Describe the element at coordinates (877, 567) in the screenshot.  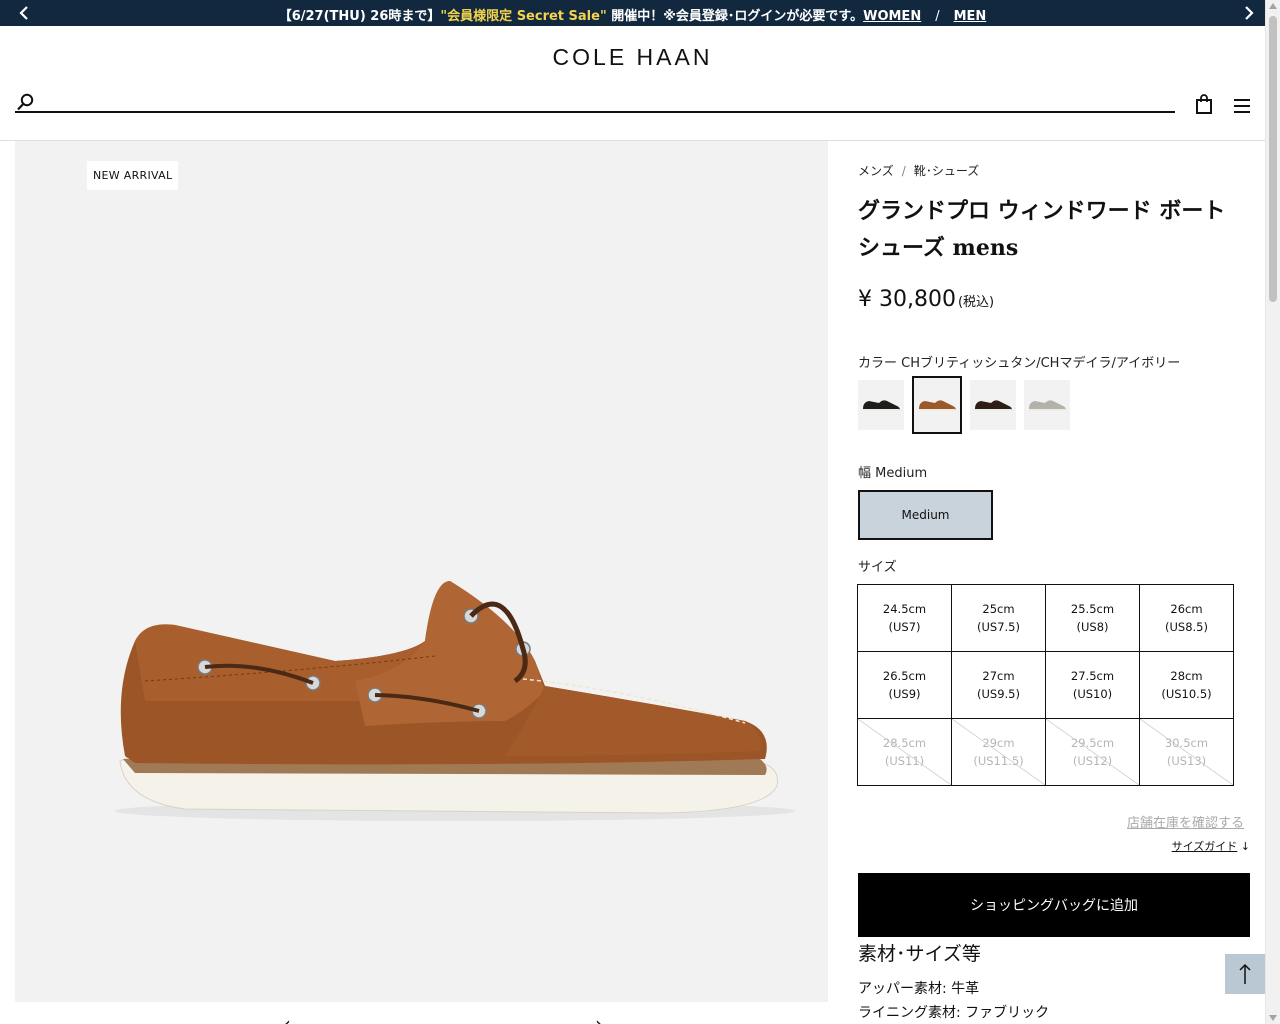
I see `size-label: サイズ` at that location.